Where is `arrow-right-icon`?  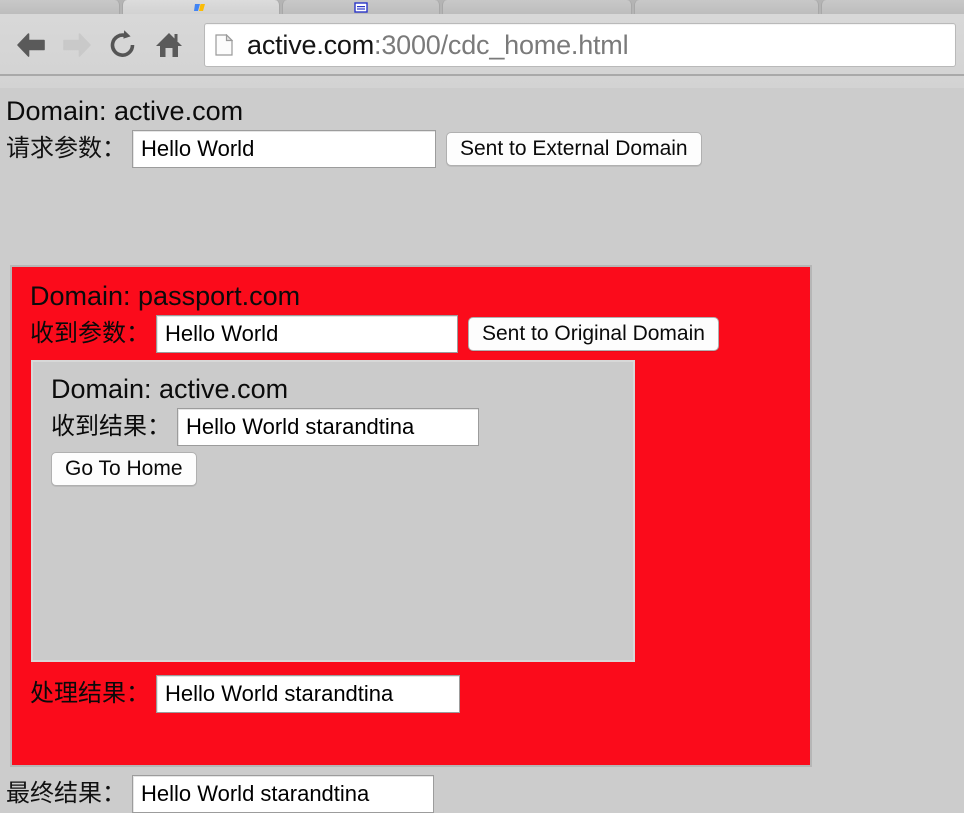 arrow-right-icon is located at coordinates (77, 45).